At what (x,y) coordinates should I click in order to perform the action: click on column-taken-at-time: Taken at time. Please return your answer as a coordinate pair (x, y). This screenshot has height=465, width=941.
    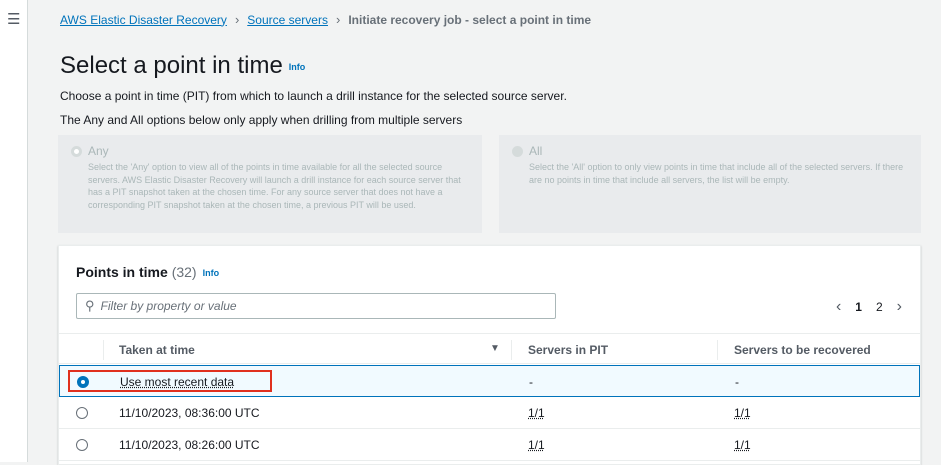
    Looking at the image, I should click on (157, 350).